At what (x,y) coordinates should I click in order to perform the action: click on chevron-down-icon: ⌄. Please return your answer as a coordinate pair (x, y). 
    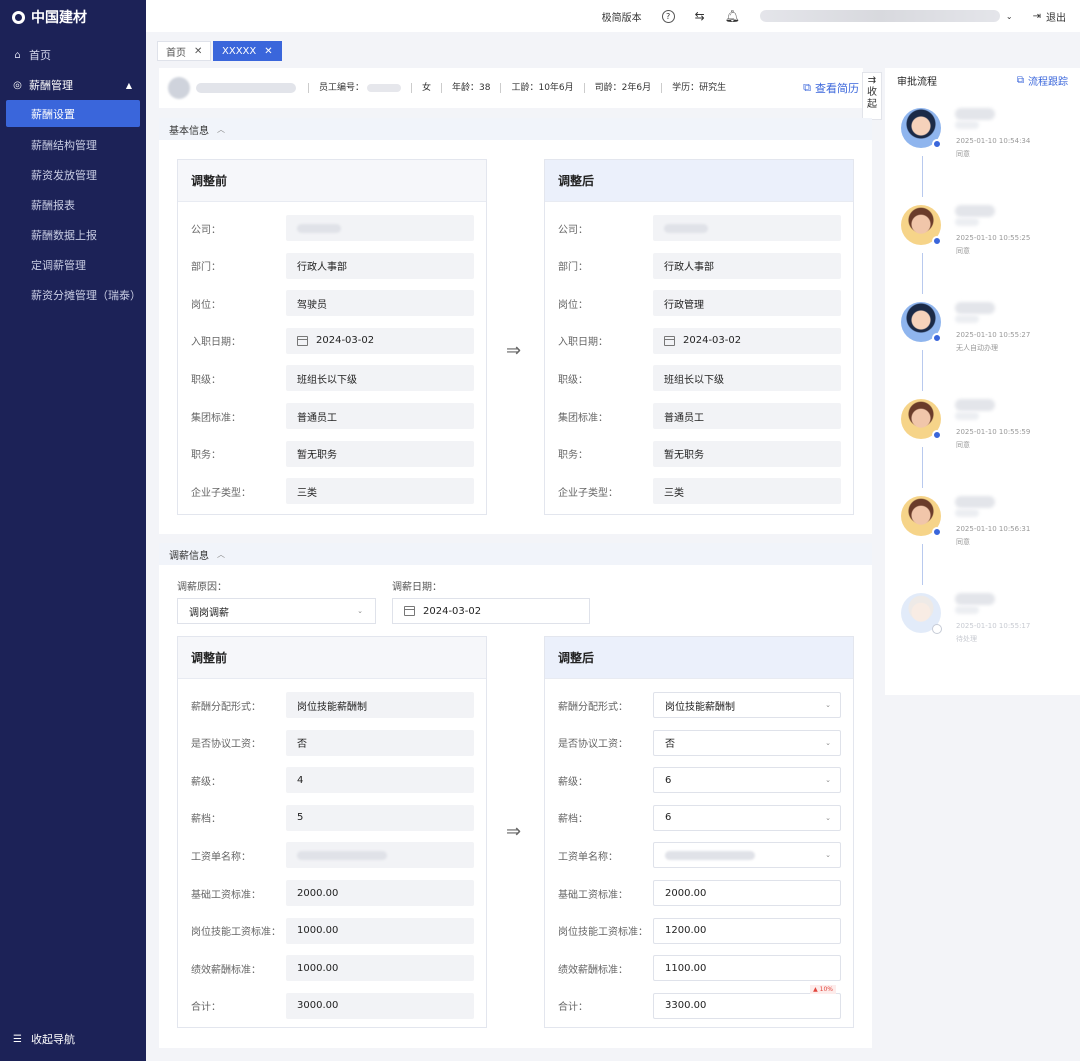
    Looking at the image, I should click on (1009, 16).